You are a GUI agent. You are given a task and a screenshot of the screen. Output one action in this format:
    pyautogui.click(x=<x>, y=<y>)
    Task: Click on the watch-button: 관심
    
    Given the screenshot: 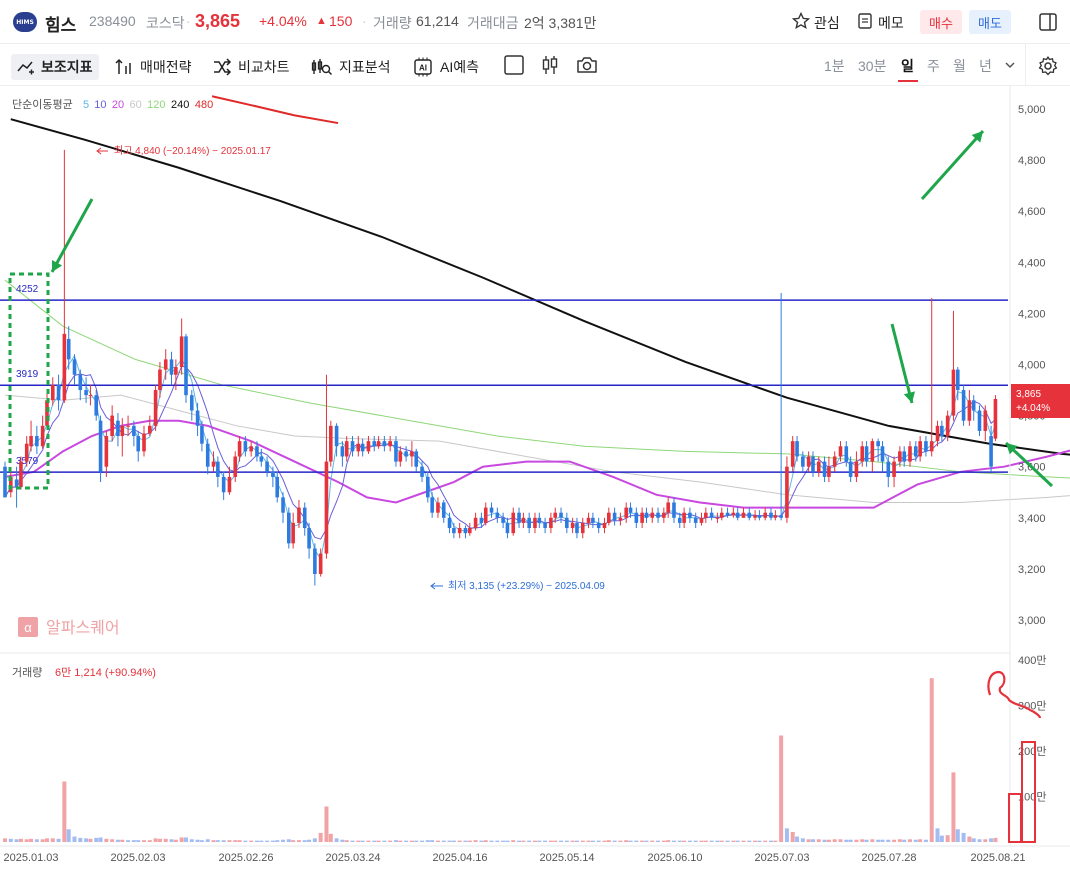 What is the action you would take?
    pyautogui.click(x=827, y=23)
    